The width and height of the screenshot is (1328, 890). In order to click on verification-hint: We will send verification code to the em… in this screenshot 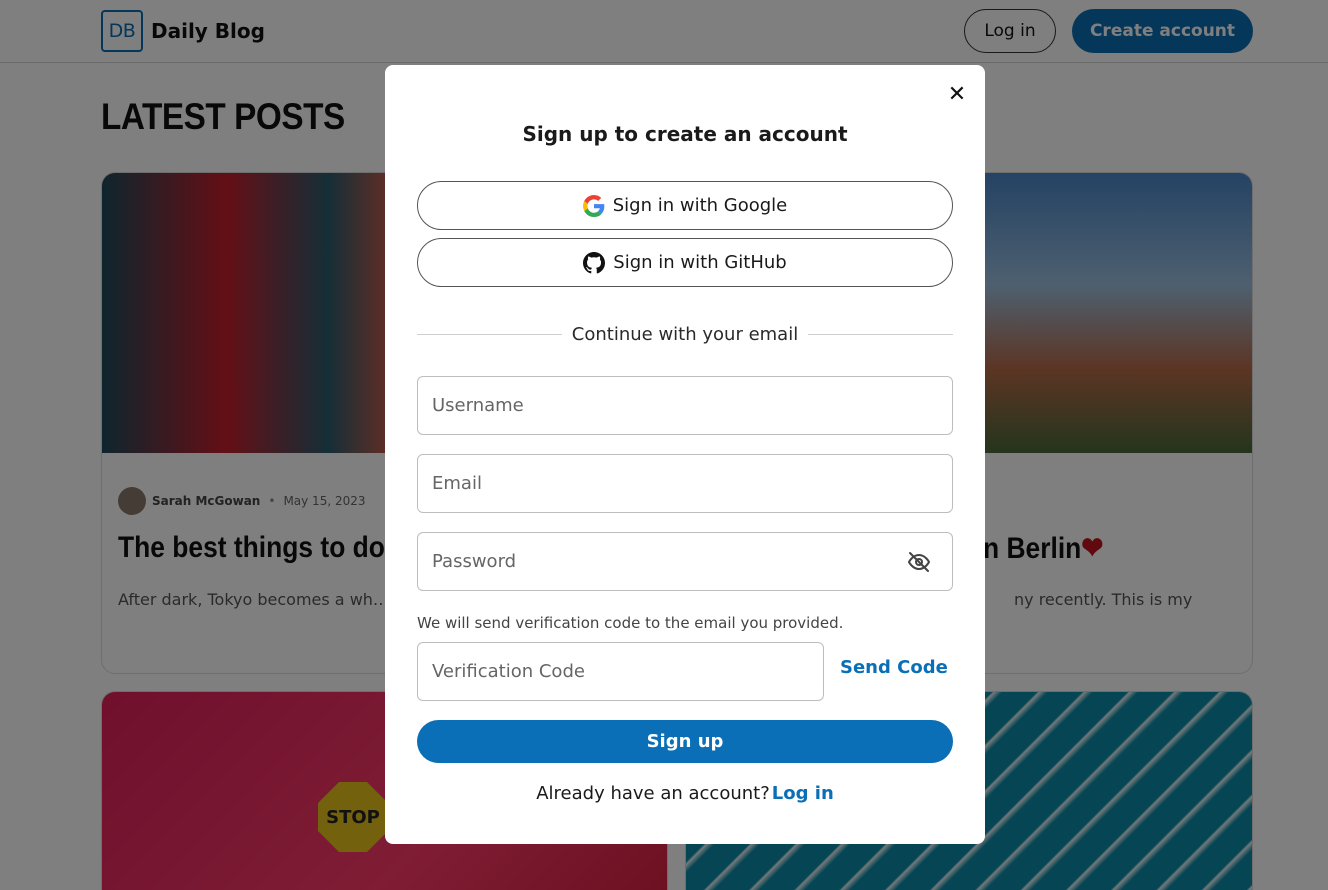, I will do `click(630, 623)`.